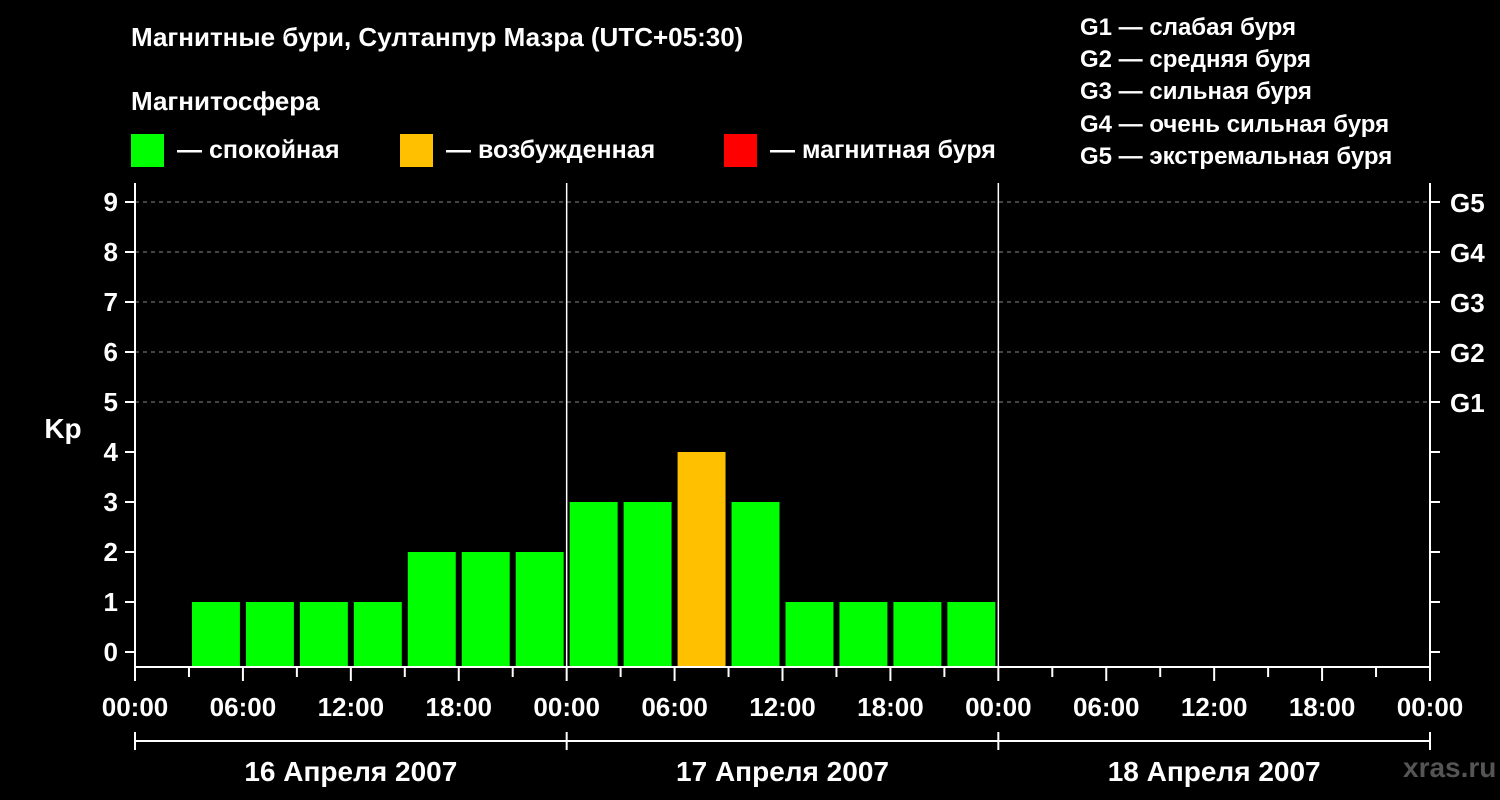 This screenshot has height=800, width=1500. Describe the element at coordinates (1467, 353) in the screenshot. I see `g-level-label: G2` at that location.